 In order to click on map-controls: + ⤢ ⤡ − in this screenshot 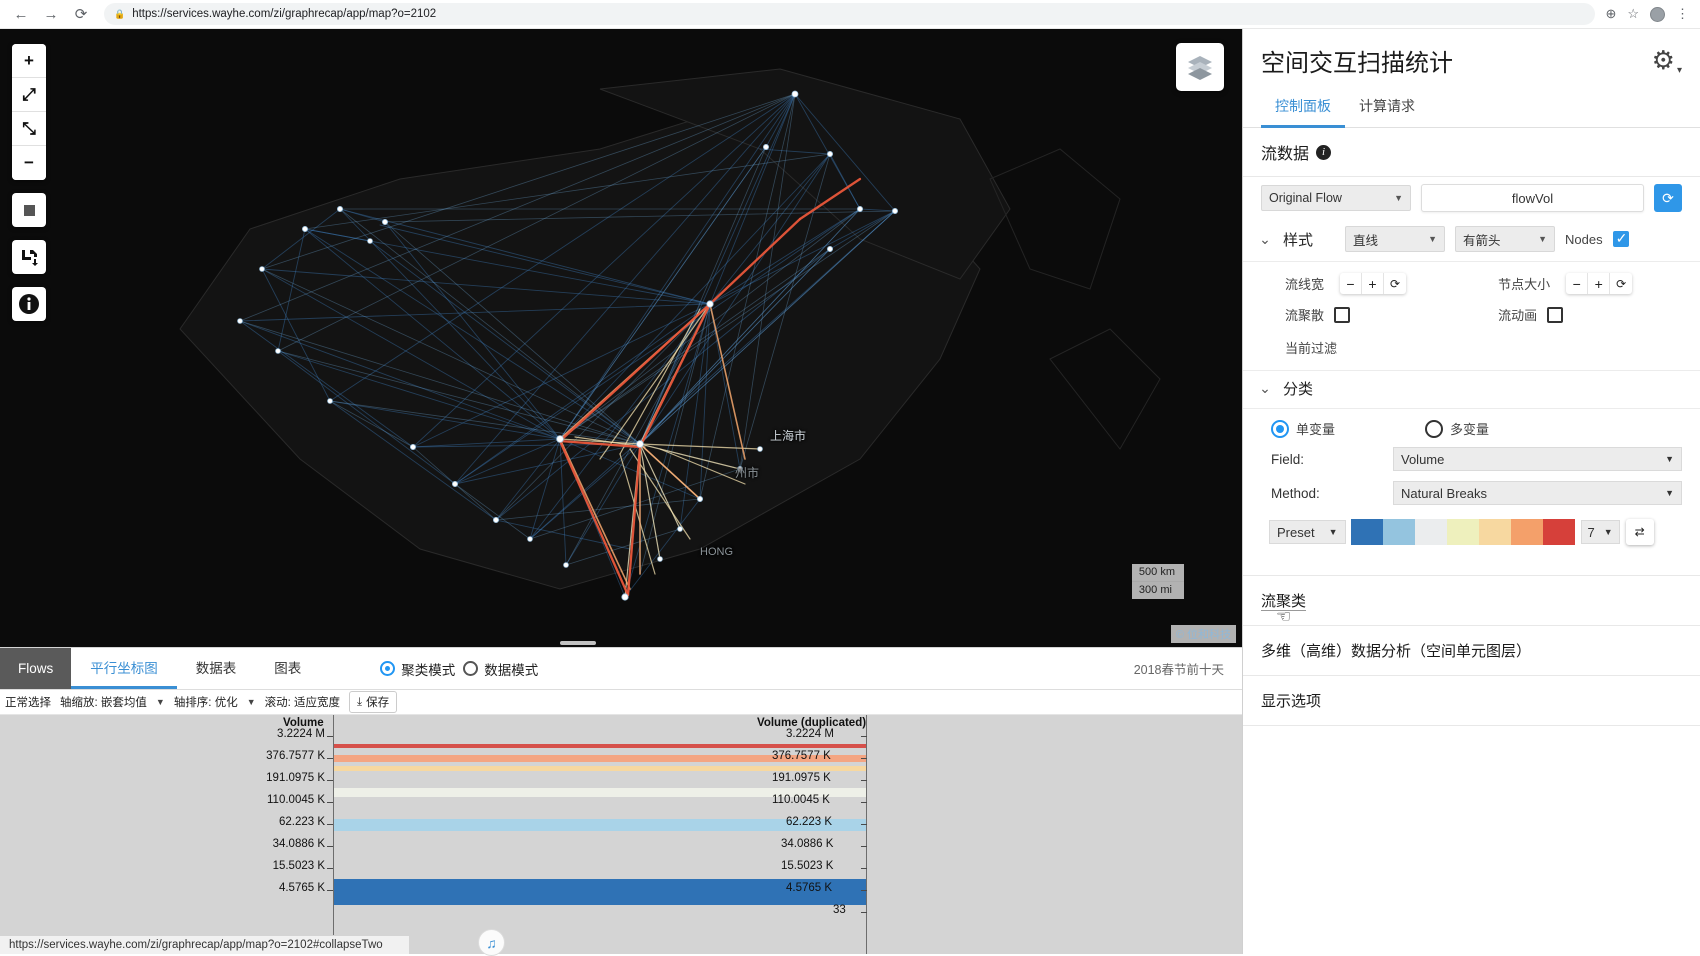, I will do `click(29, 182)`.